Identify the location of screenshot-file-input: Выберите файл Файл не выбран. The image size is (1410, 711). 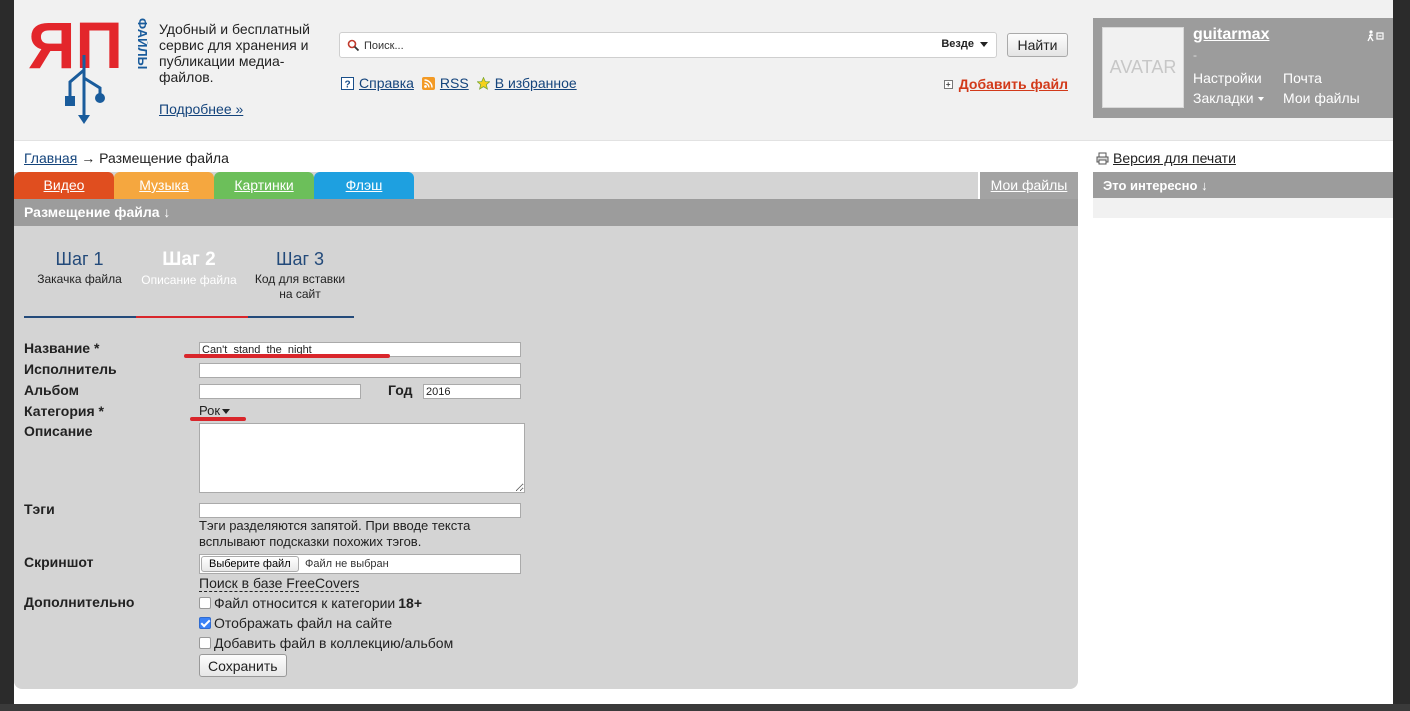
(360, 564).